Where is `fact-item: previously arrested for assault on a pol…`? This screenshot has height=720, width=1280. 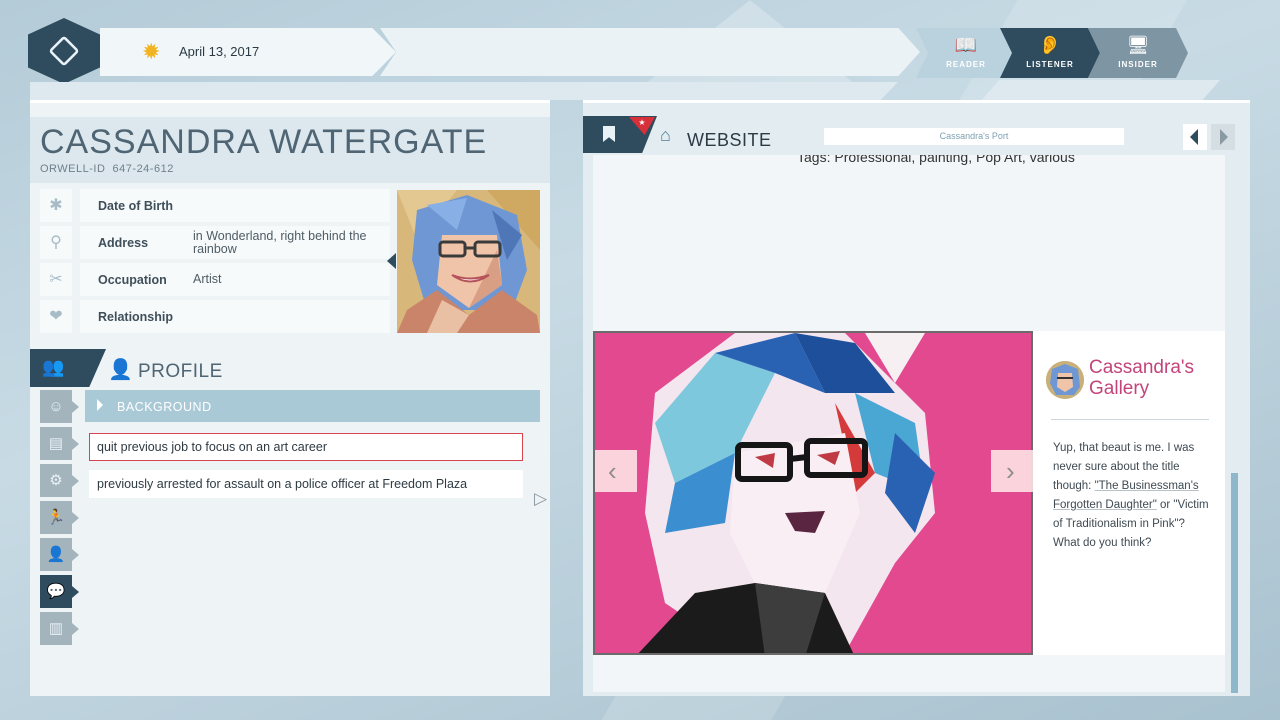 fact-item: previously arrested for assault on a pol… is located at coordinates (306, 484).